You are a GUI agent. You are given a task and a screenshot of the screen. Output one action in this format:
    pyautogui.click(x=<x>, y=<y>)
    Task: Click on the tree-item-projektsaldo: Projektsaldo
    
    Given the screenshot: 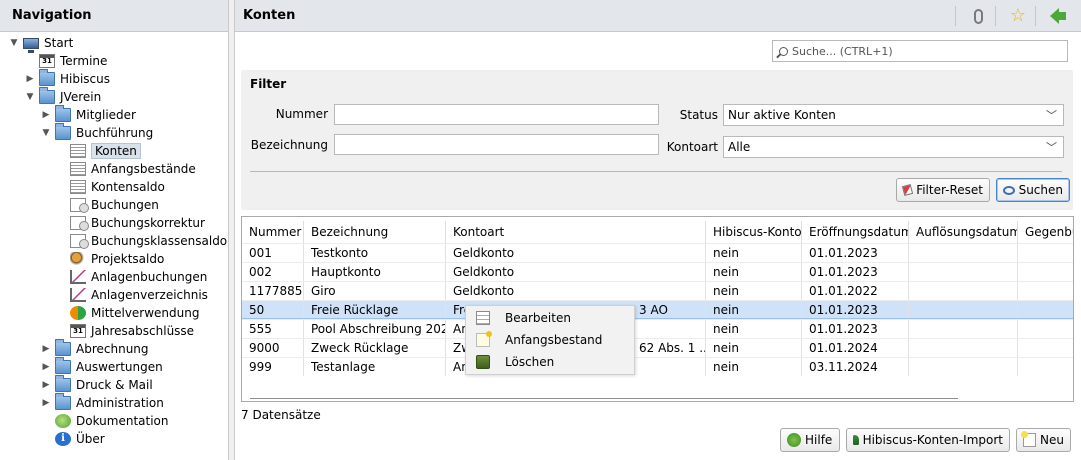 What is the action you would take?
    pyautogui.click(x=117, y=259)
    